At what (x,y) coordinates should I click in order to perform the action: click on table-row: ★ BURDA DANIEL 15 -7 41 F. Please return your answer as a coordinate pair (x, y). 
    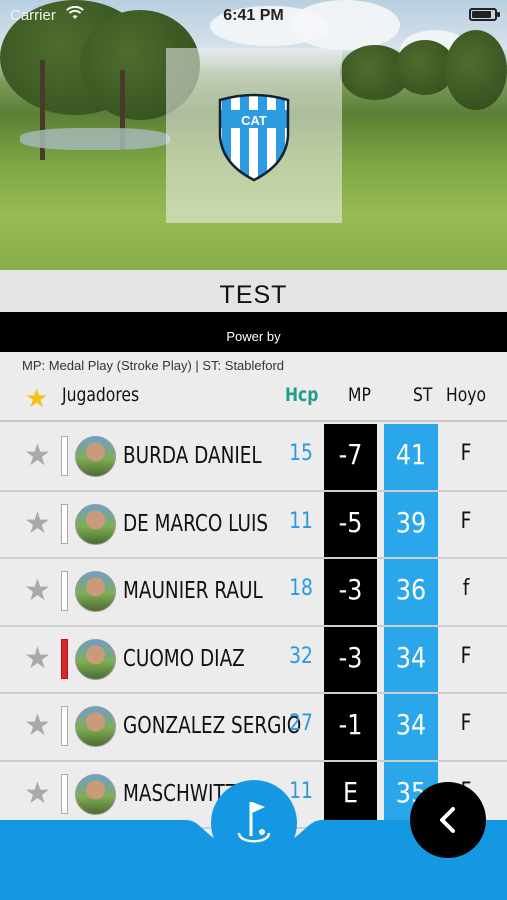
    Looking at the image, I should click on (253, 458).